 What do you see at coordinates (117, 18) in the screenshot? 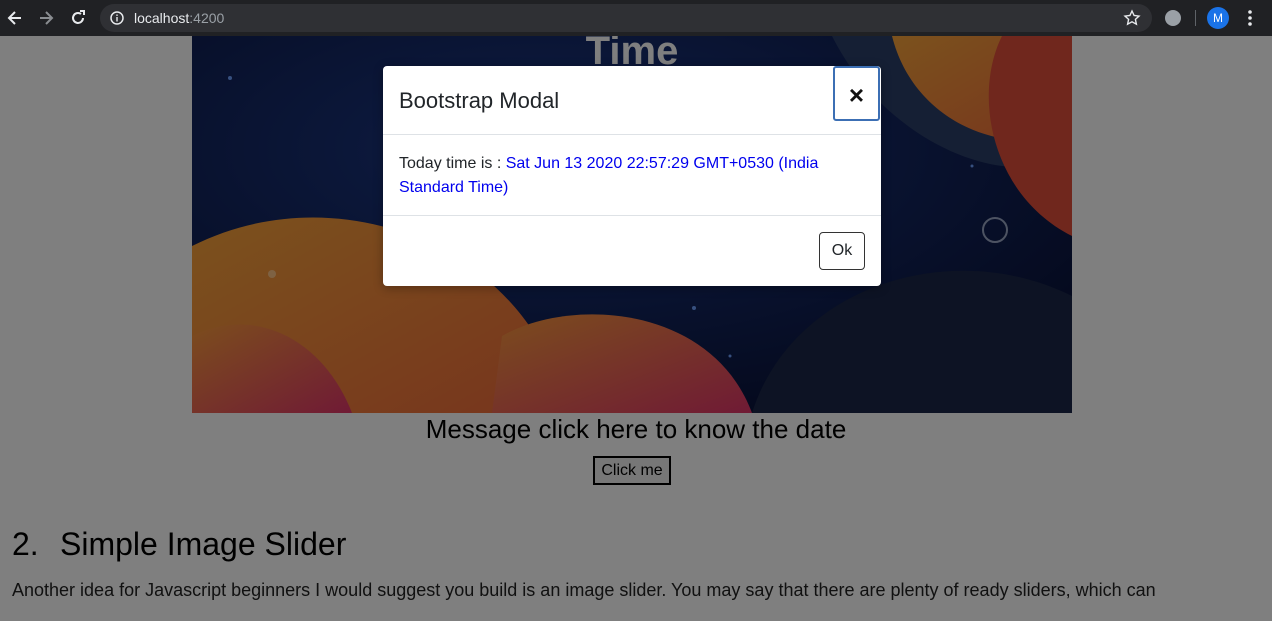
I see `info-icon` at bounding box center [117, 18].